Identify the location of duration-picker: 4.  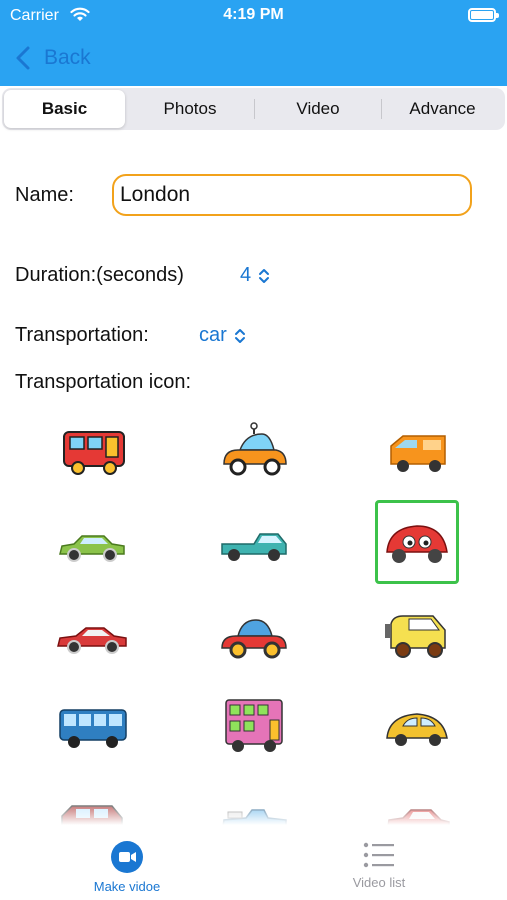
(255, 275).